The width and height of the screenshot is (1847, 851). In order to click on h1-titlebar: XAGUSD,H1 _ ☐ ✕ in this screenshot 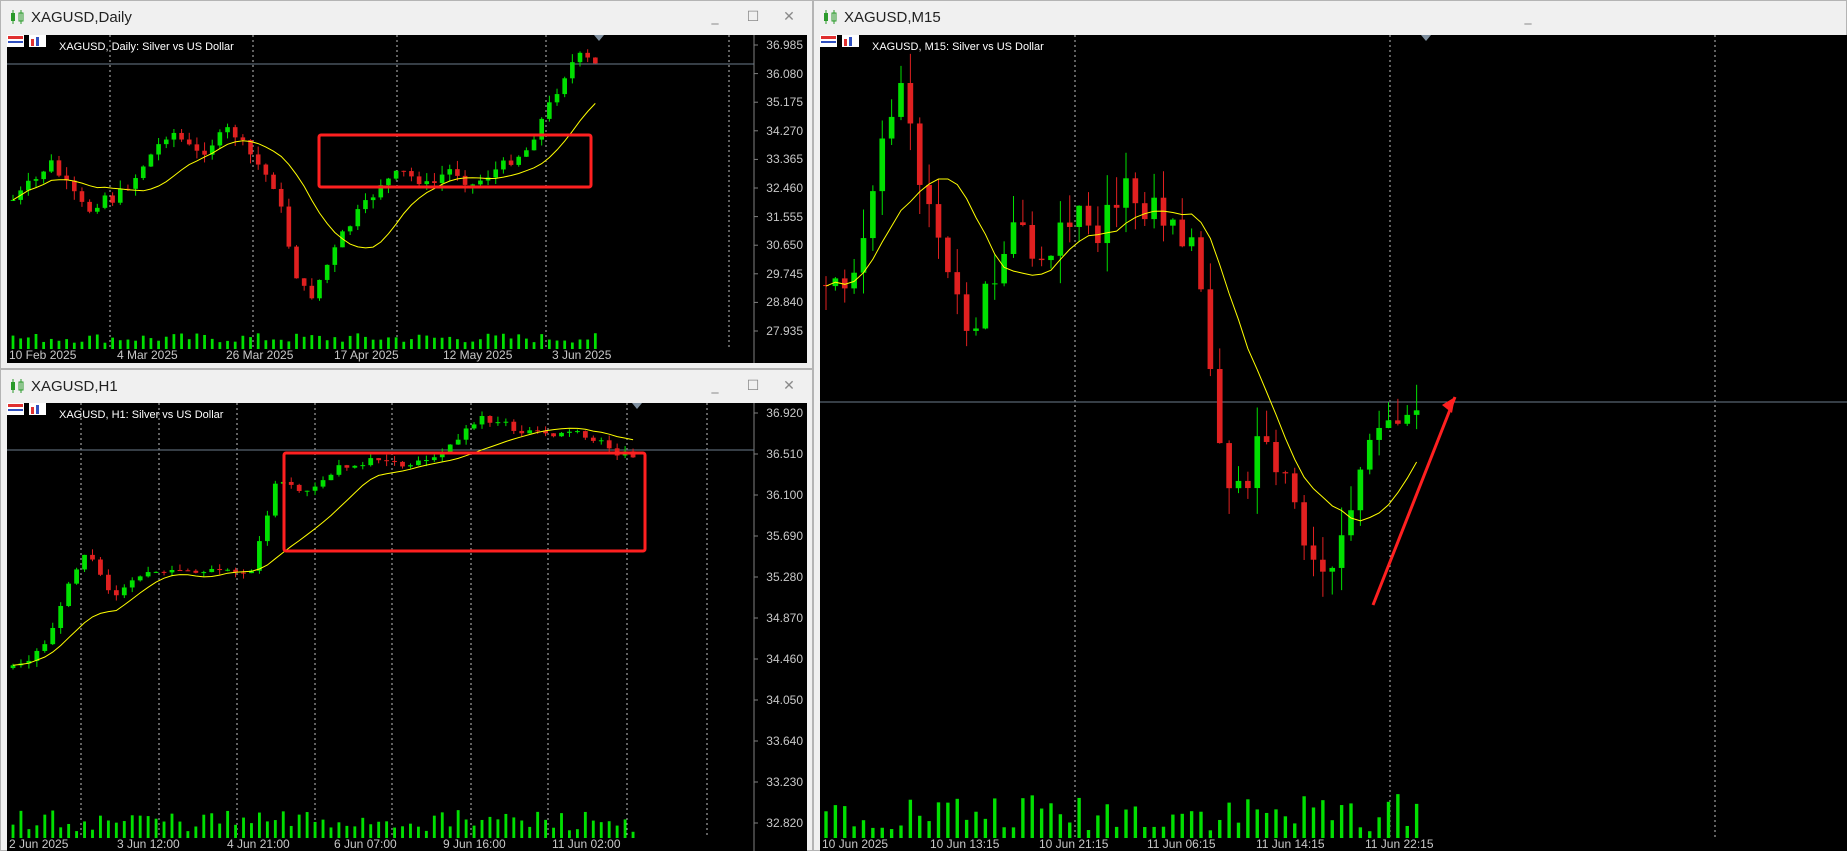, I will do `click(406, 386)`.